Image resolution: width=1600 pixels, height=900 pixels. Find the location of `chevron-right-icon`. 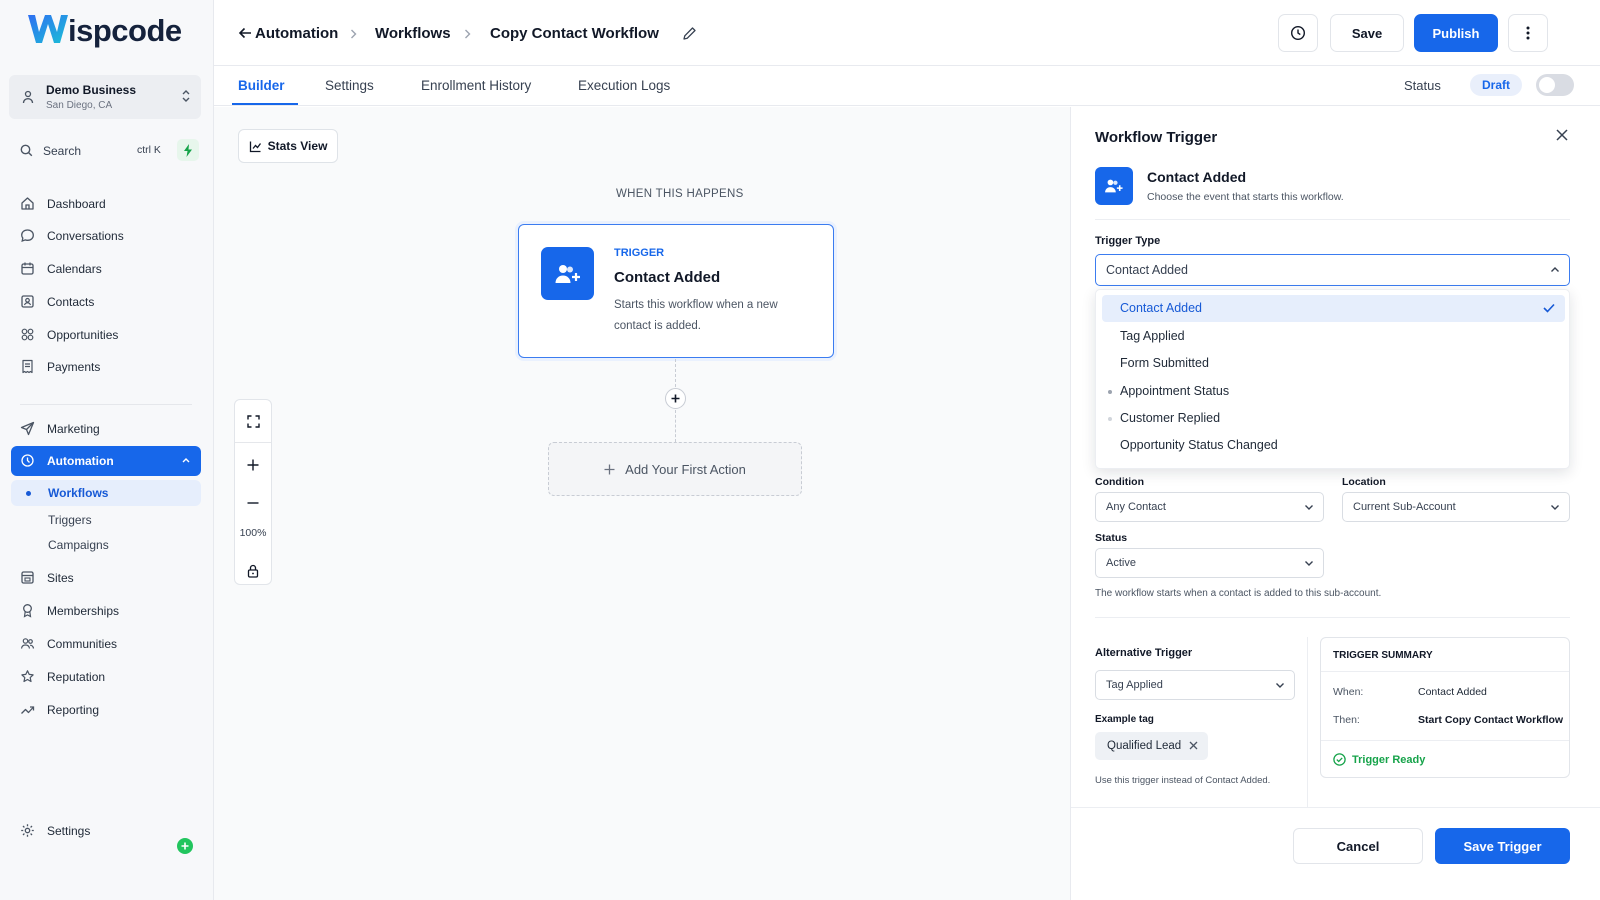

chevron-right-icon is located at coordinates (354, 34).